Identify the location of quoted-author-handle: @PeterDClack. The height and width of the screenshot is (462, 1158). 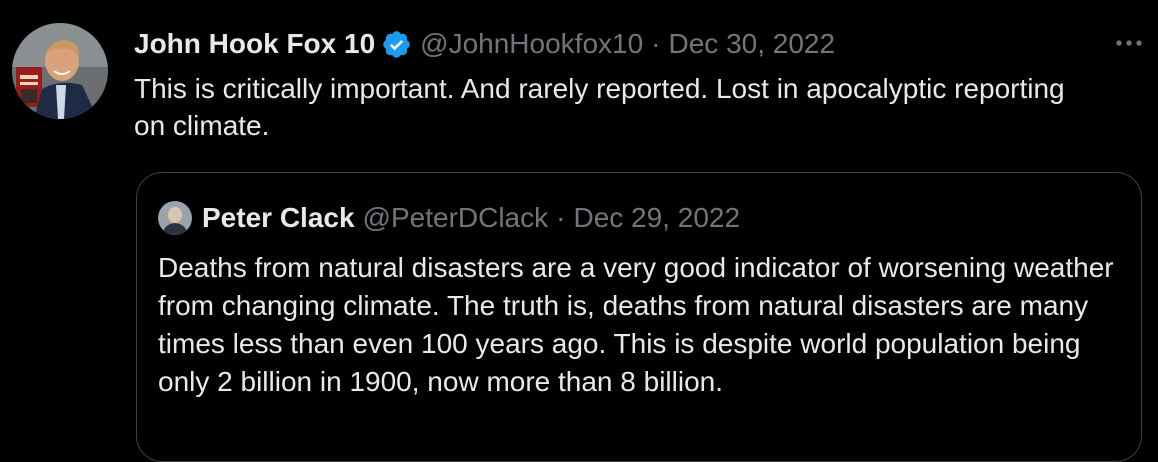
(455, 217).